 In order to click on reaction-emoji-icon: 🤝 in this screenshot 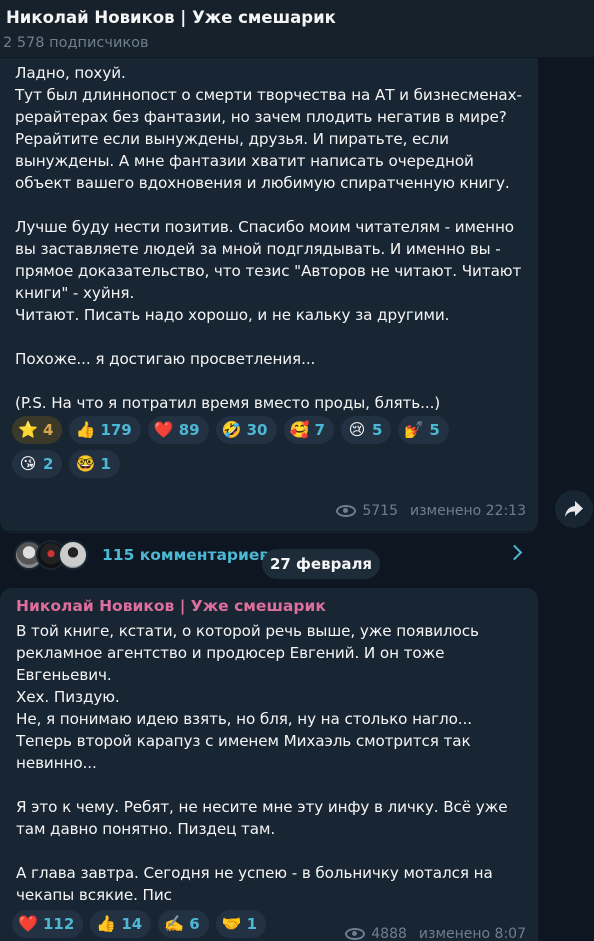, I will do `click(231, 923)`.